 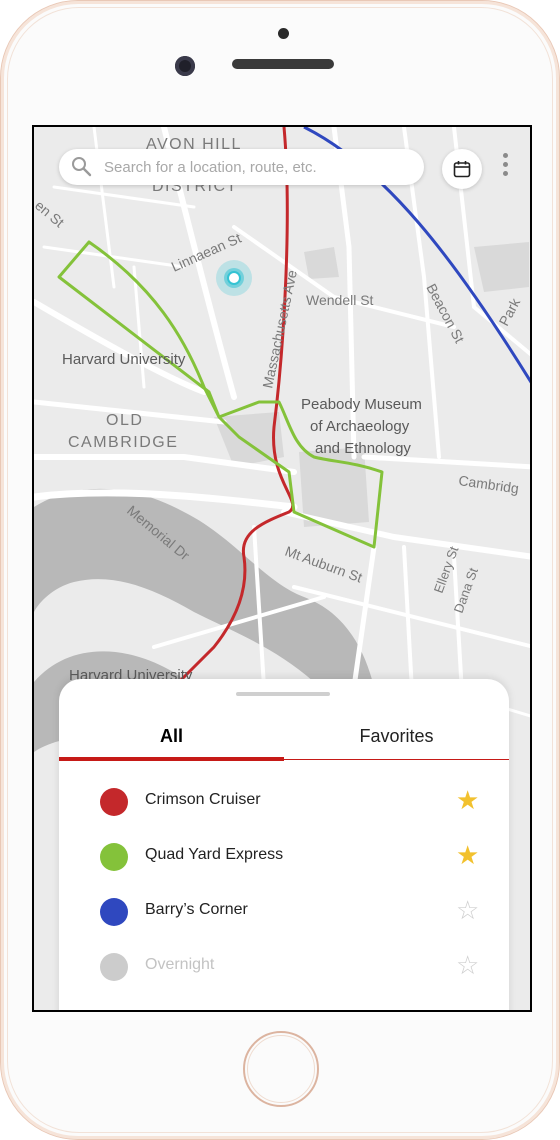 What do you see at coordinates (289, 857) in the screenshot?
I see `route-item: Quad Yard Express ★` at bounding box center [289, 857].